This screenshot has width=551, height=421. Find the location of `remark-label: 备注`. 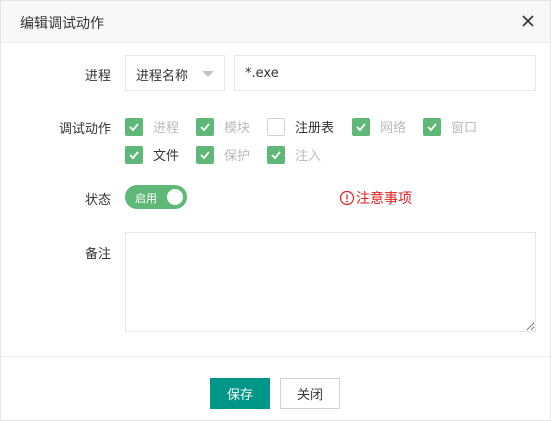

remark-label: 备注 is located at coordinates (97, 254).